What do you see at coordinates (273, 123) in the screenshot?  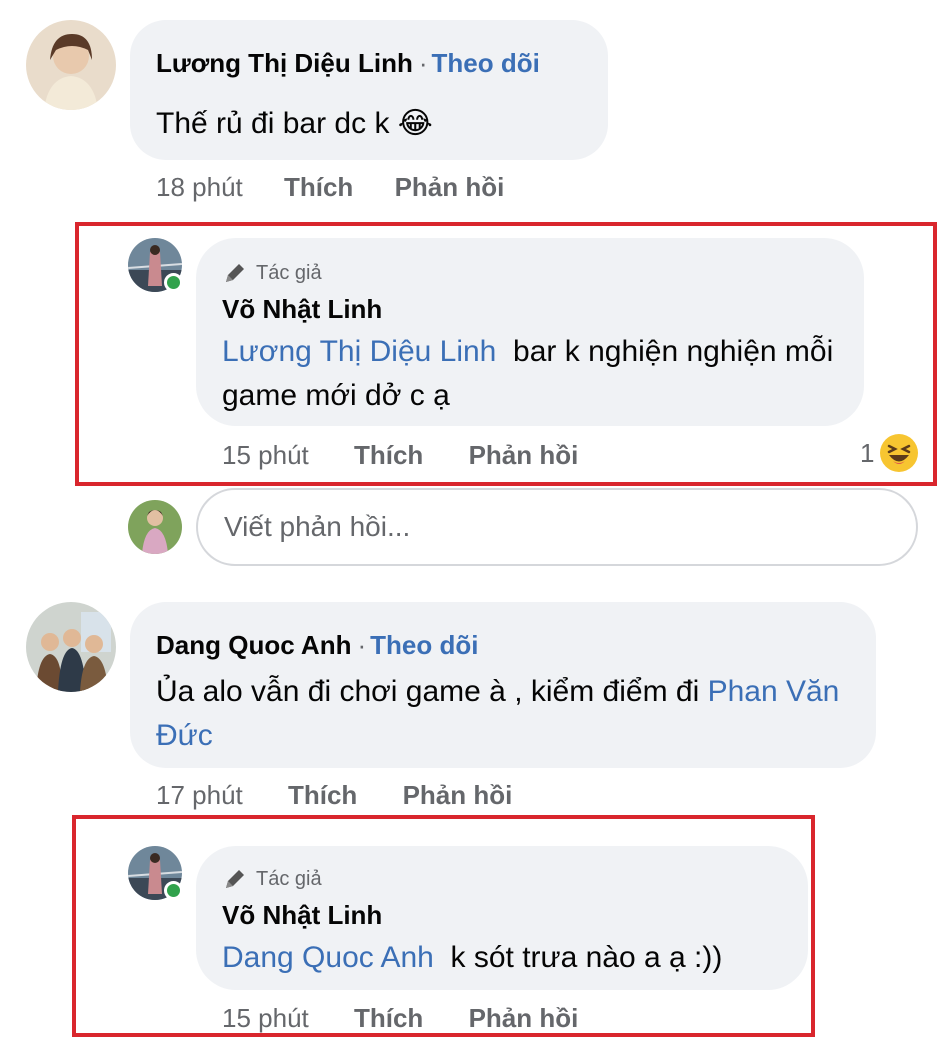 I see `comment-text: Thế rủ đi bar dc k` at bounding box center [273, 123].